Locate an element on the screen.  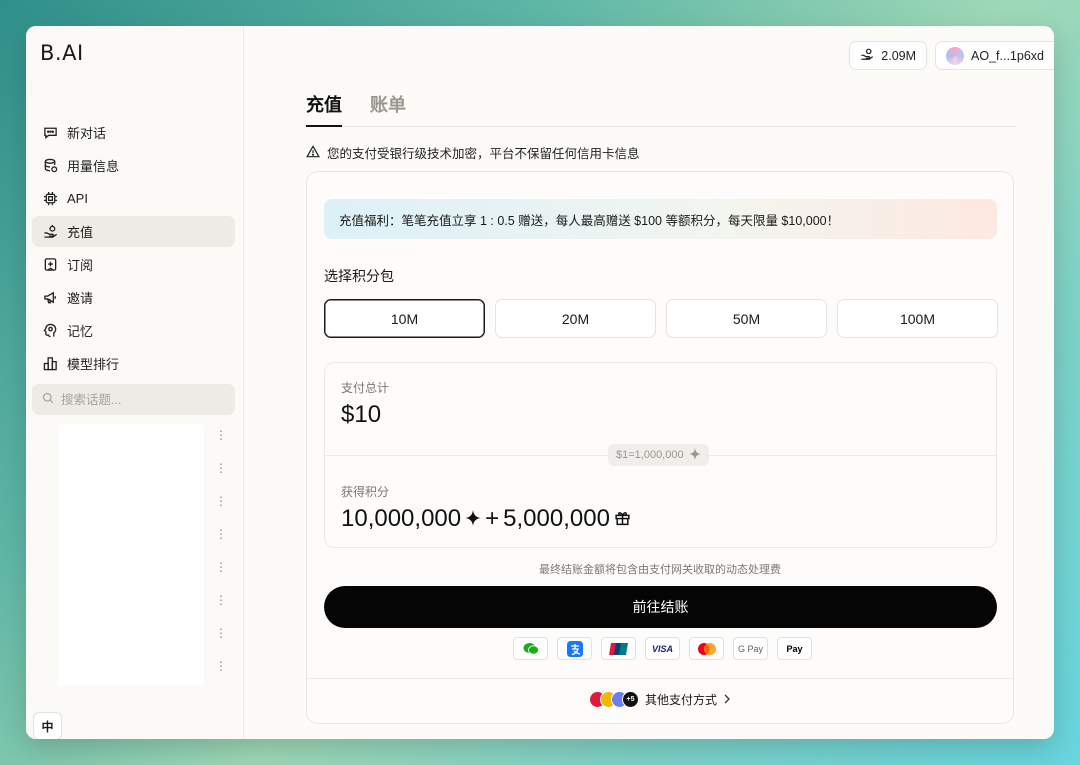
account-pill: AO_f...1p6xd is located at coordinates (994, 55).